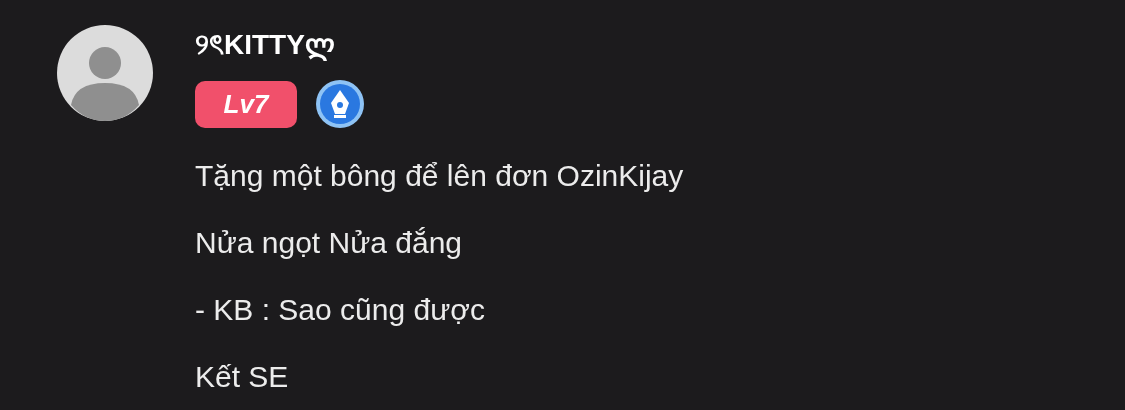 The image size is (1125, 410). What do you see at coordinates (105, 73) in the screenshot?
I see `avatar-icon` at bounding box center [105, 73].